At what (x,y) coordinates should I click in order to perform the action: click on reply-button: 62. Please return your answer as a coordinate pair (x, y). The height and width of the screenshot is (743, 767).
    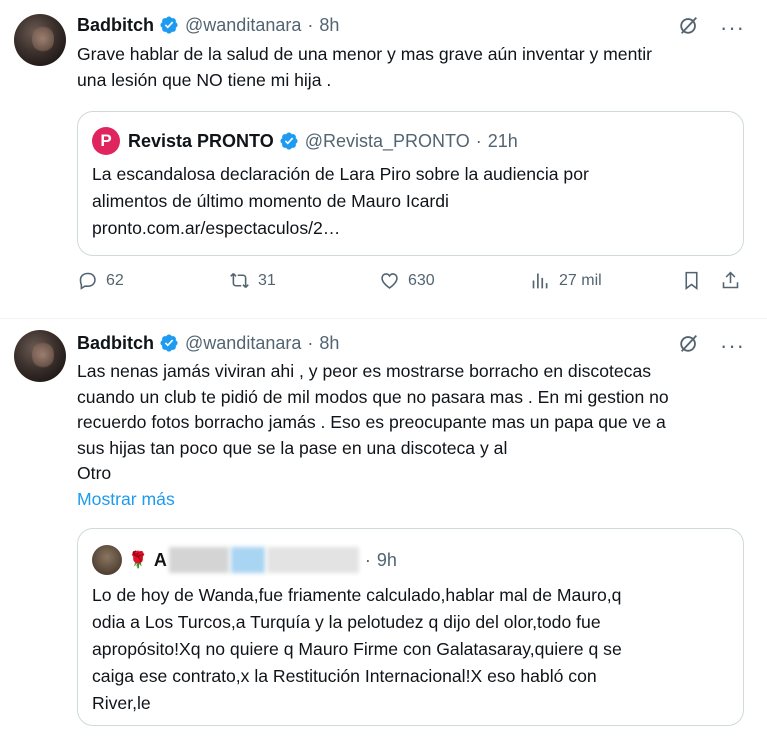
    Looking at the image, I should click on (100, 280).